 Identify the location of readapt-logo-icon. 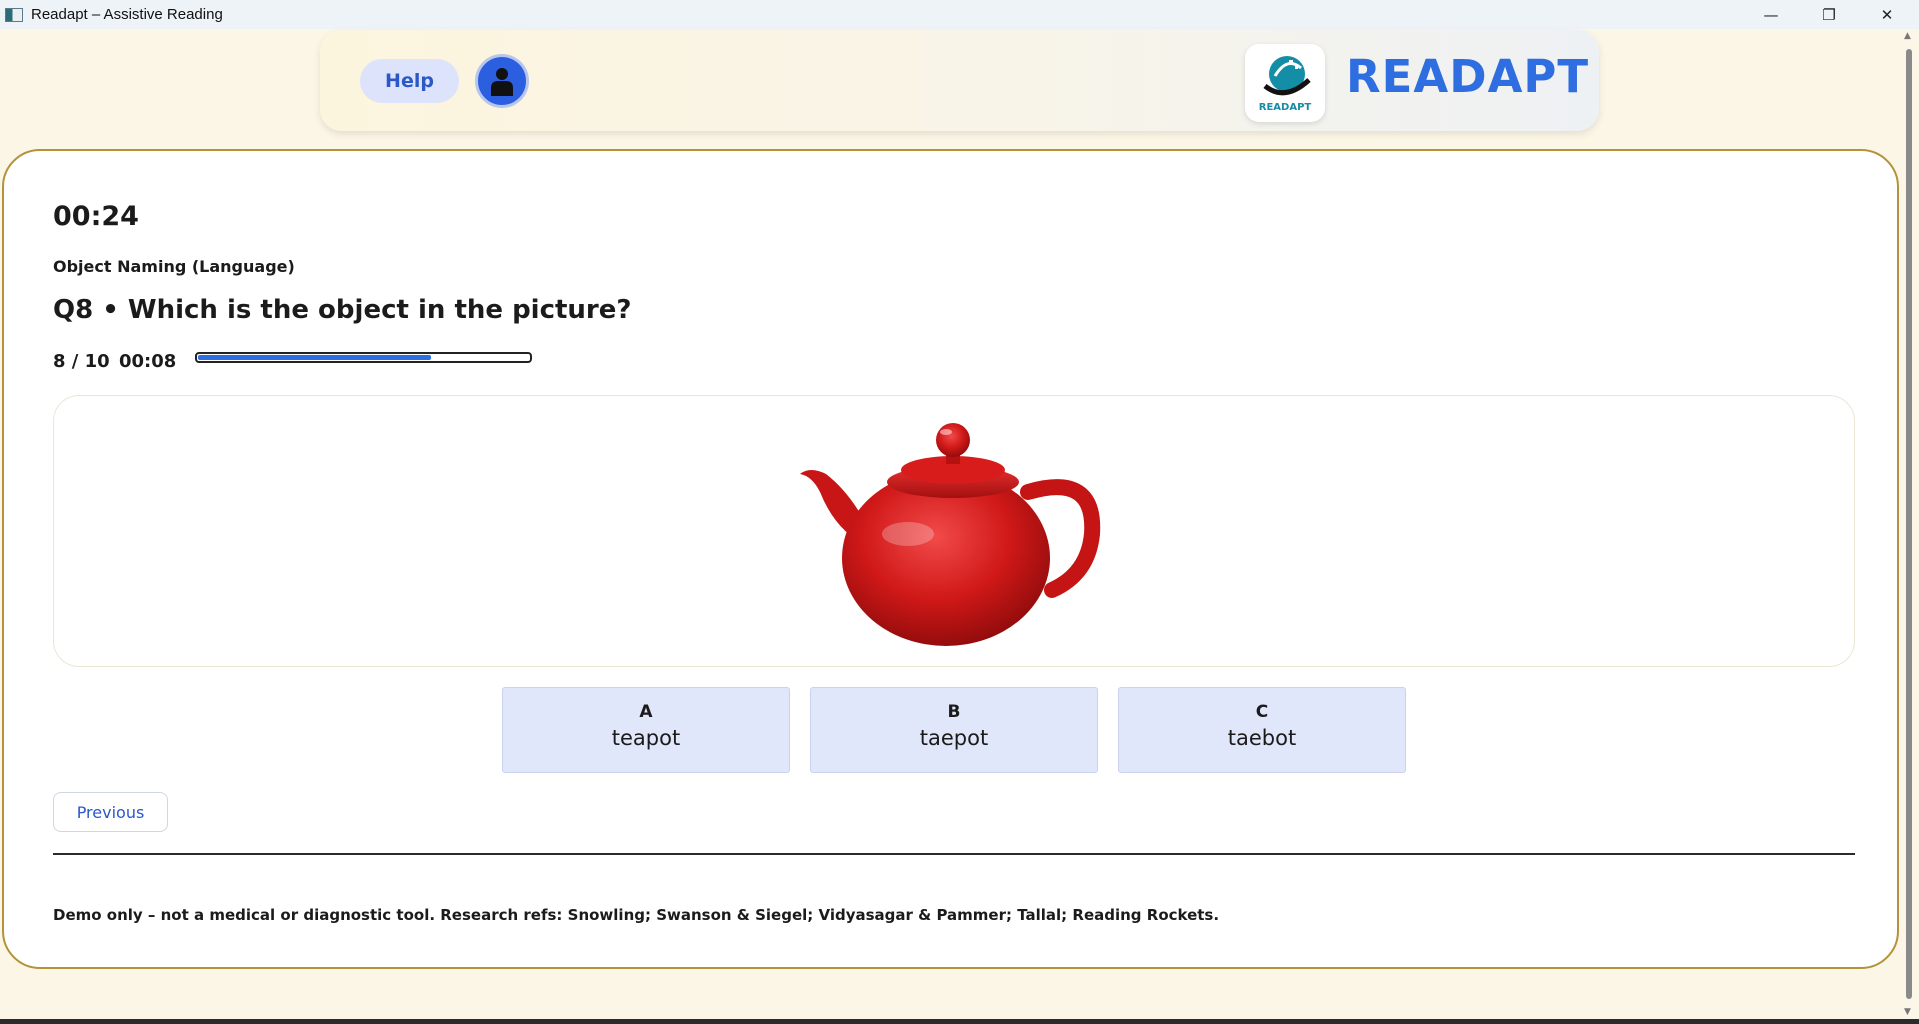
(1287, 76).